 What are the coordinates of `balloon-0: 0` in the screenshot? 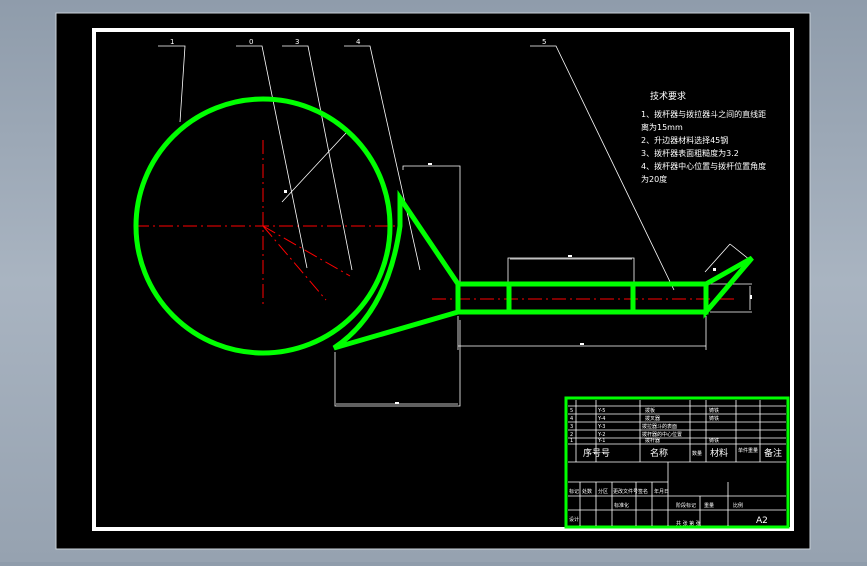 It's located at (251, 42).